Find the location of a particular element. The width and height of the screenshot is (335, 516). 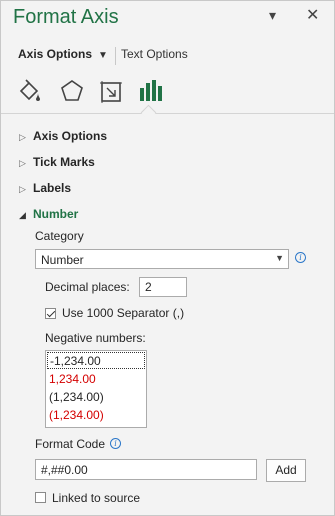

tab-axis-options: Axis Options ▼ is located at coordinates (63, 54).